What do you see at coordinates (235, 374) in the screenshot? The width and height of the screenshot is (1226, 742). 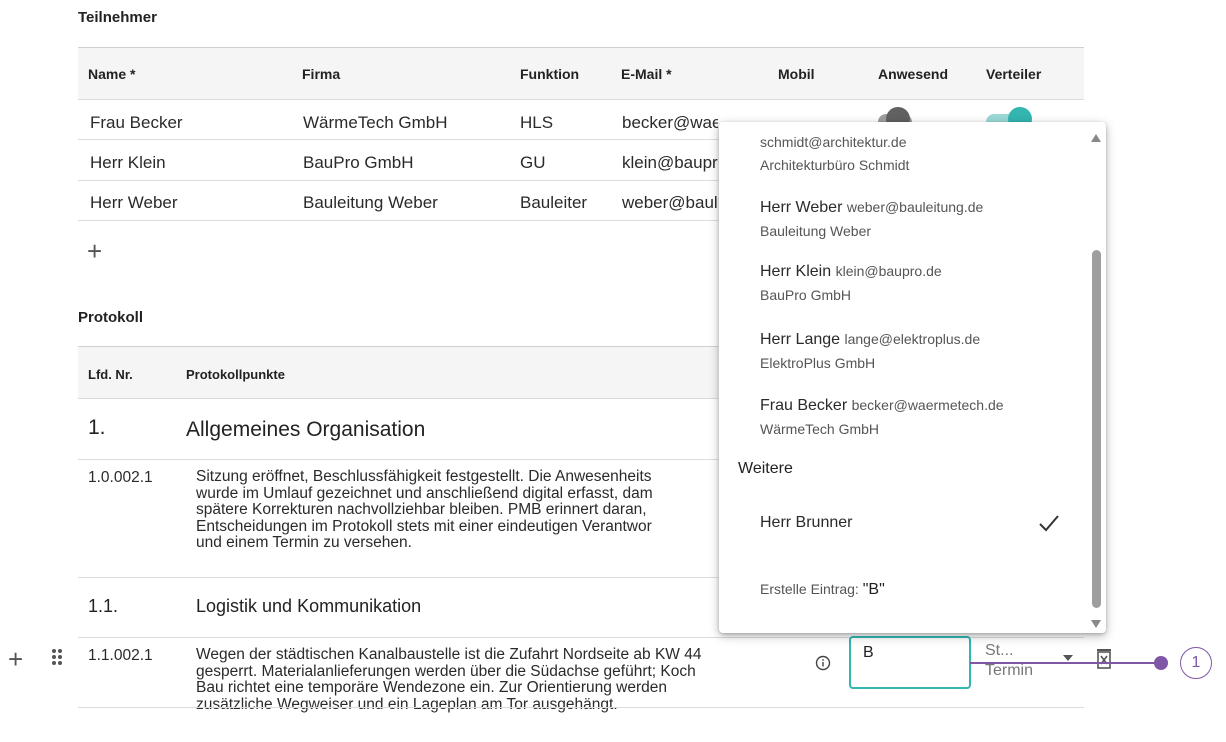 I see `col-protokollpunkte: Protokollpunkte` at bounding box center [235, 374].